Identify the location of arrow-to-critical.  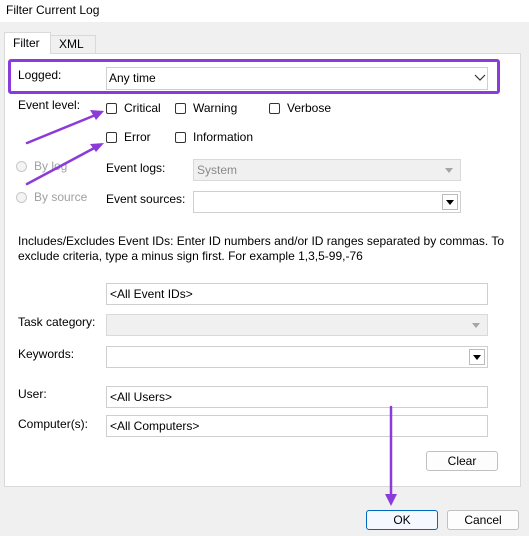
(62, 128).